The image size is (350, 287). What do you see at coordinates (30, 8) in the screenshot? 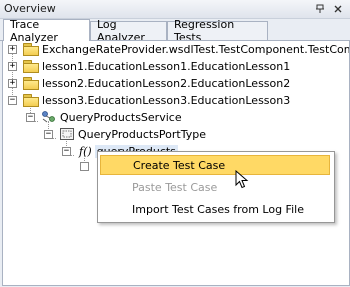
I see `panel-title: Overview` at bounding box center [30, 8].